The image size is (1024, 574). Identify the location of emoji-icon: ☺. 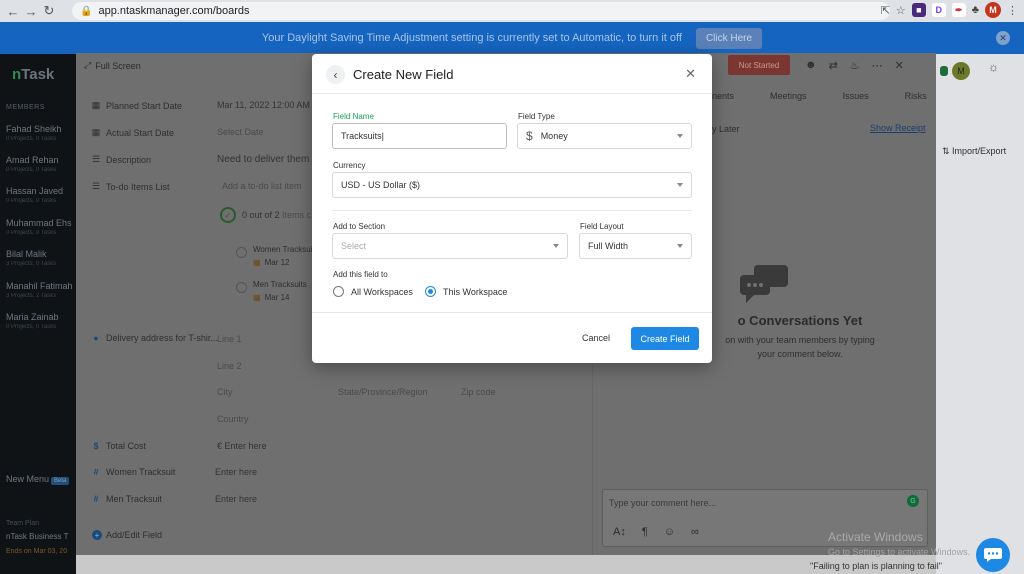
(669, 532).